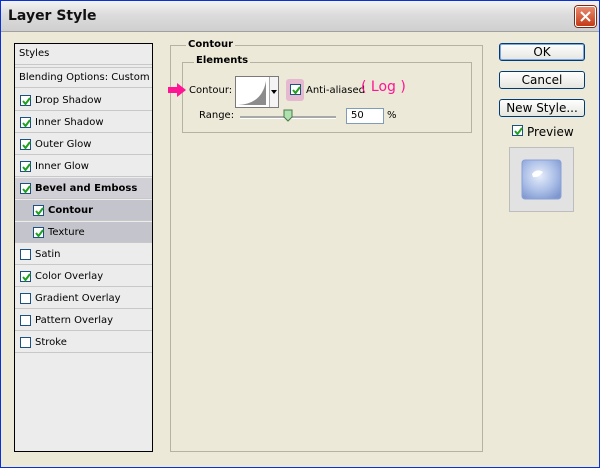  I want to click on contour-label: Contour:, so click(211, 90).